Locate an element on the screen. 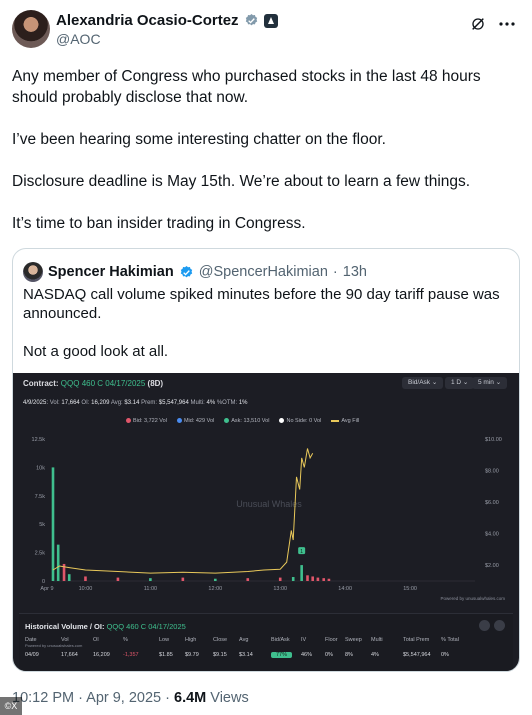  x-tick-label: 12:00 is located at coordinates (215, 589).